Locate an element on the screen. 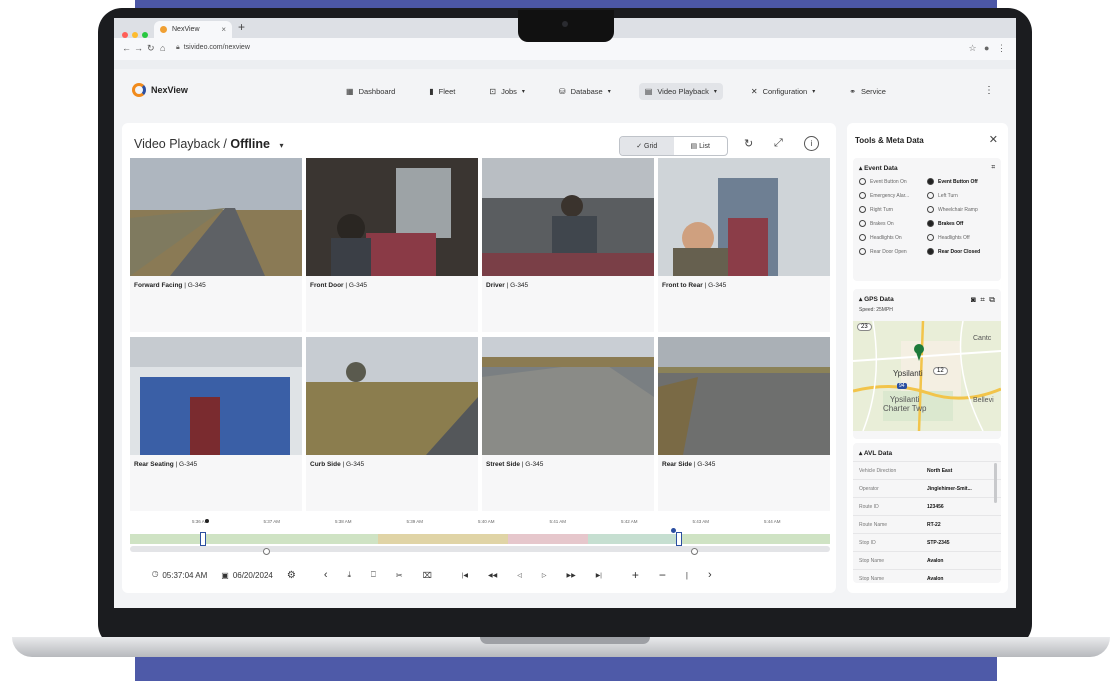 This screenshot has height=681, width=1120. marker-icon: | is located at coordinates (687, 575).